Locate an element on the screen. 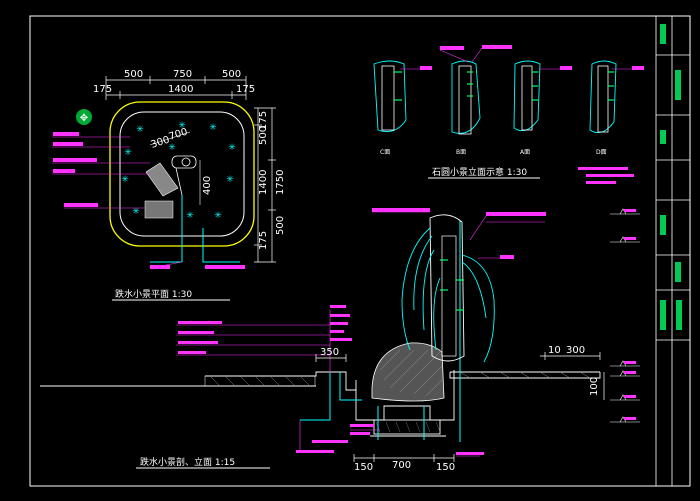  elevation-posts is located at coordinates (495, 100).